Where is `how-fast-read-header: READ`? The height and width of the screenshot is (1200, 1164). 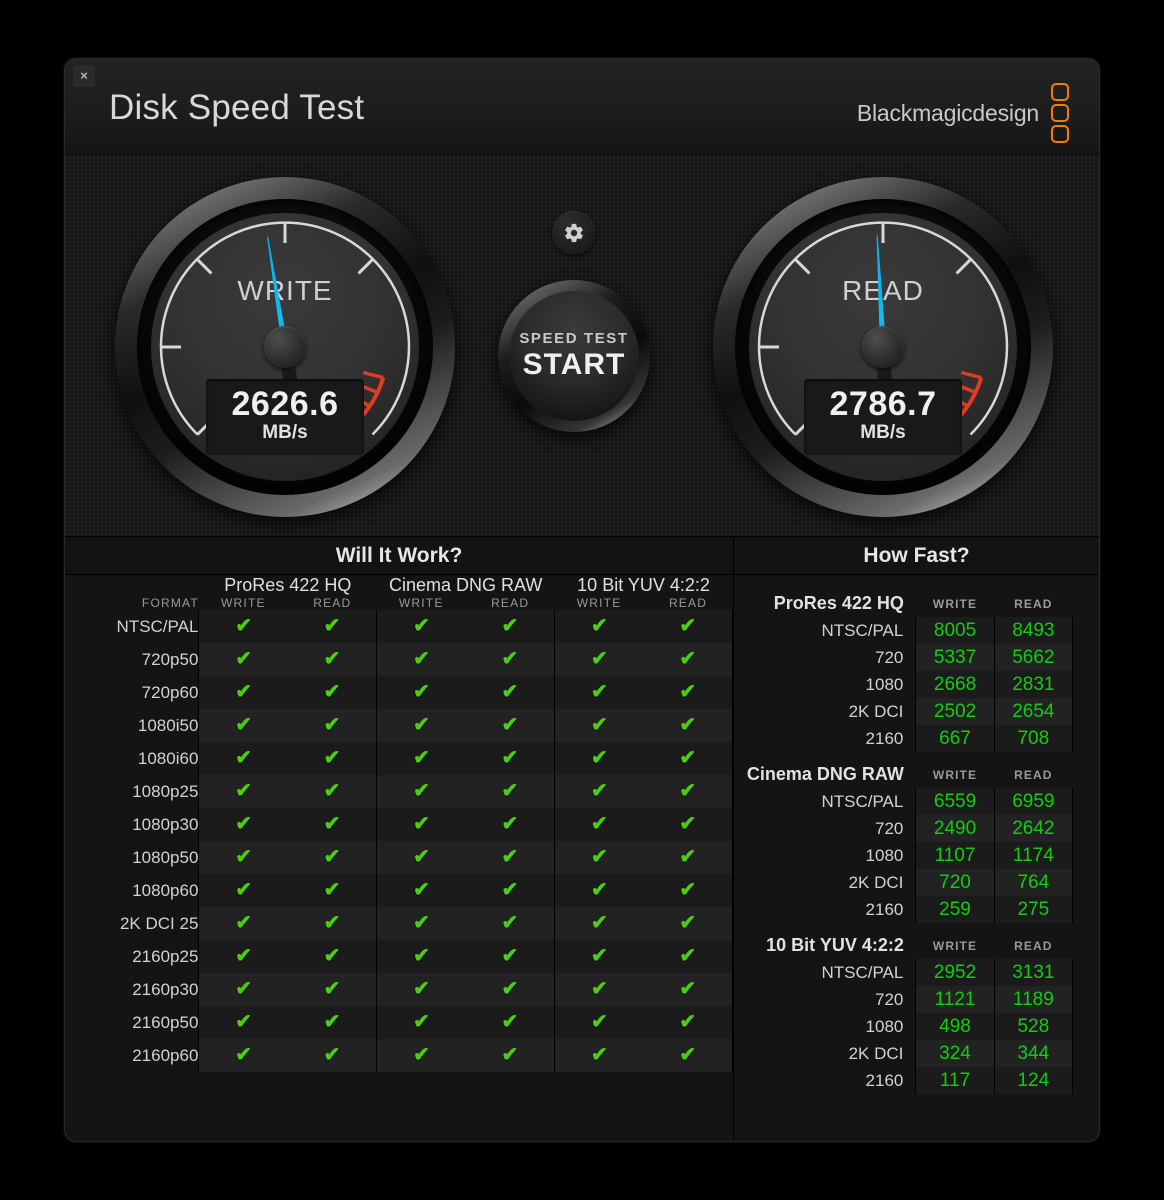
how-fast-read-header: READ is located at coordinates (1033, 603).